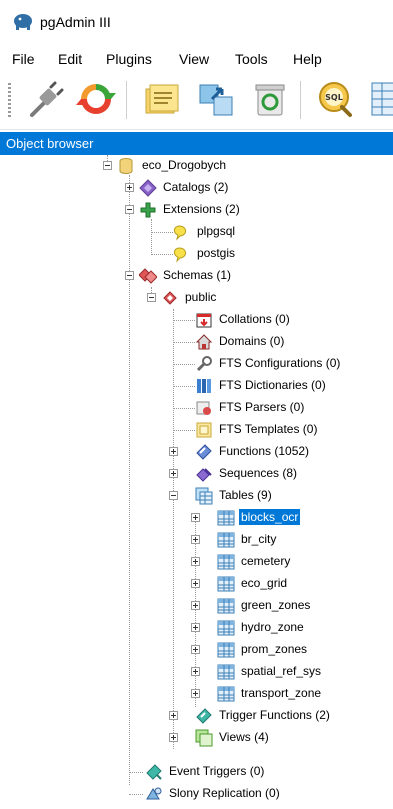  I want to click on table-row: cemetery, so click(196, 561).